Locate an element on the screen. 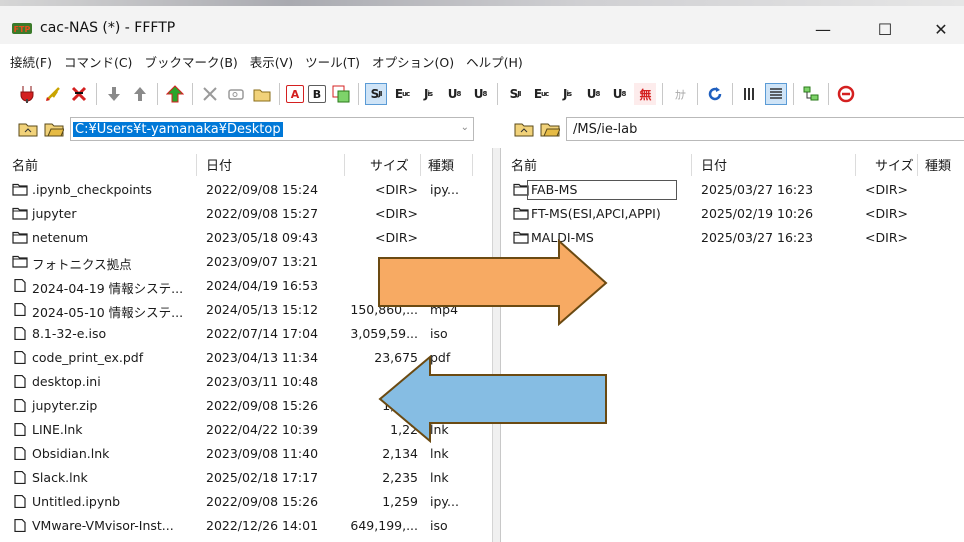 This screenshot has height=542, width=964. quick-connect-icon is located at coordinates (53, 94).